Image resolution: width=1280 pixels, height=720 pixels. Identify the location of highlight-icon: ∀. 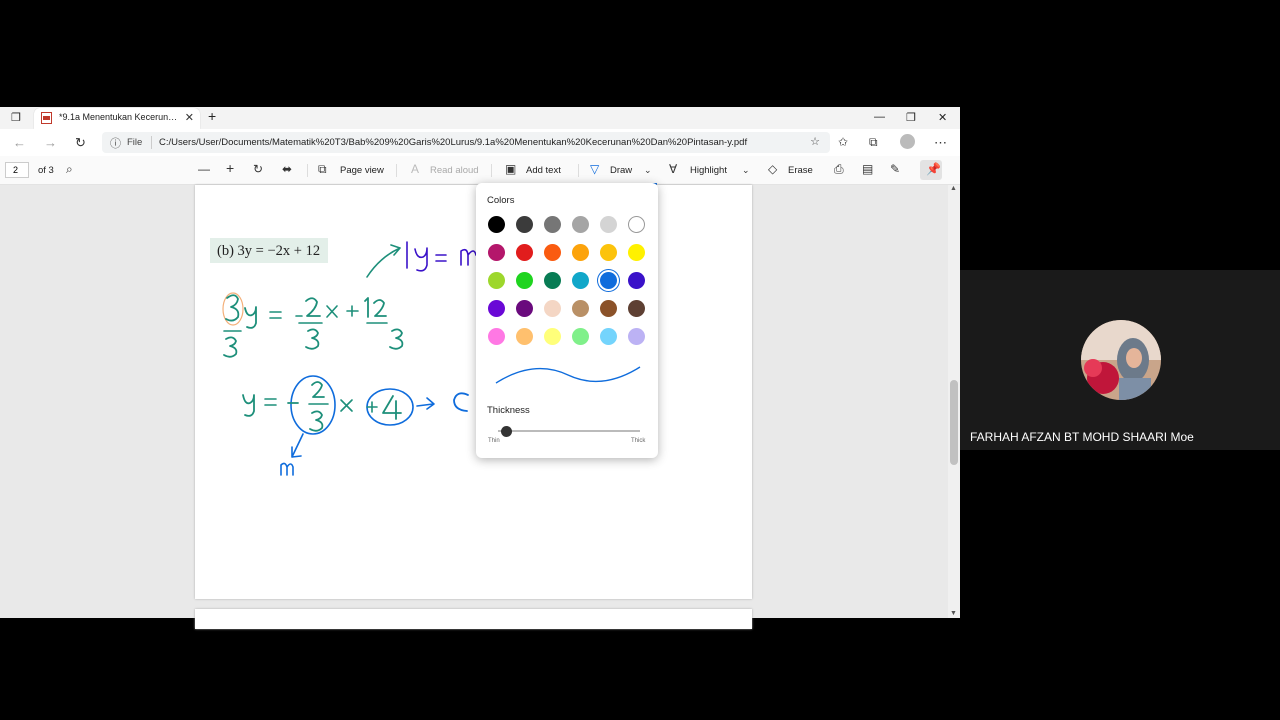
(673, 169).